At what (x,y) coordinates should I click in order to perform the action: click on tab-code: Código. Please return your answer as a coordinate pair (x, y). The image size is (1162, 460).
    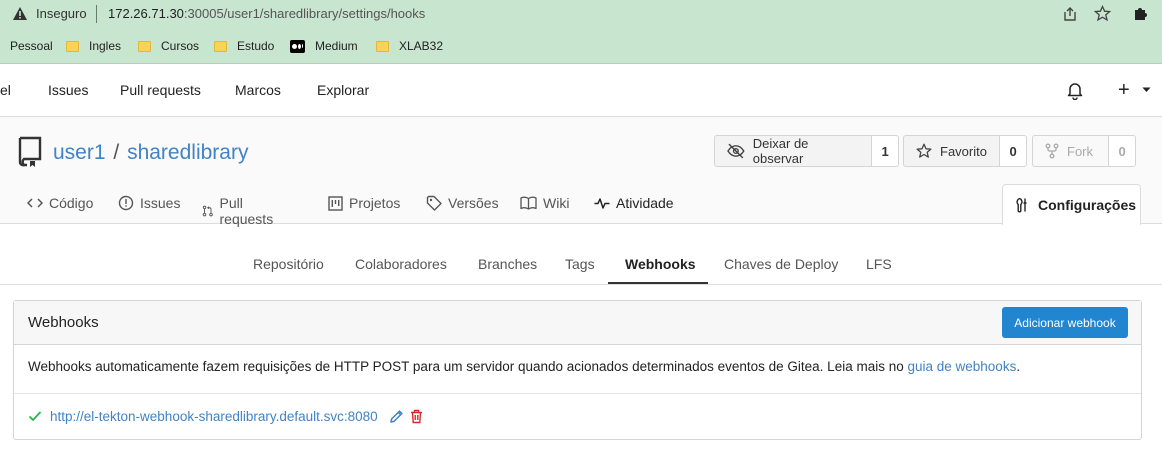
    Looking at the image, I should click on (60, 203).